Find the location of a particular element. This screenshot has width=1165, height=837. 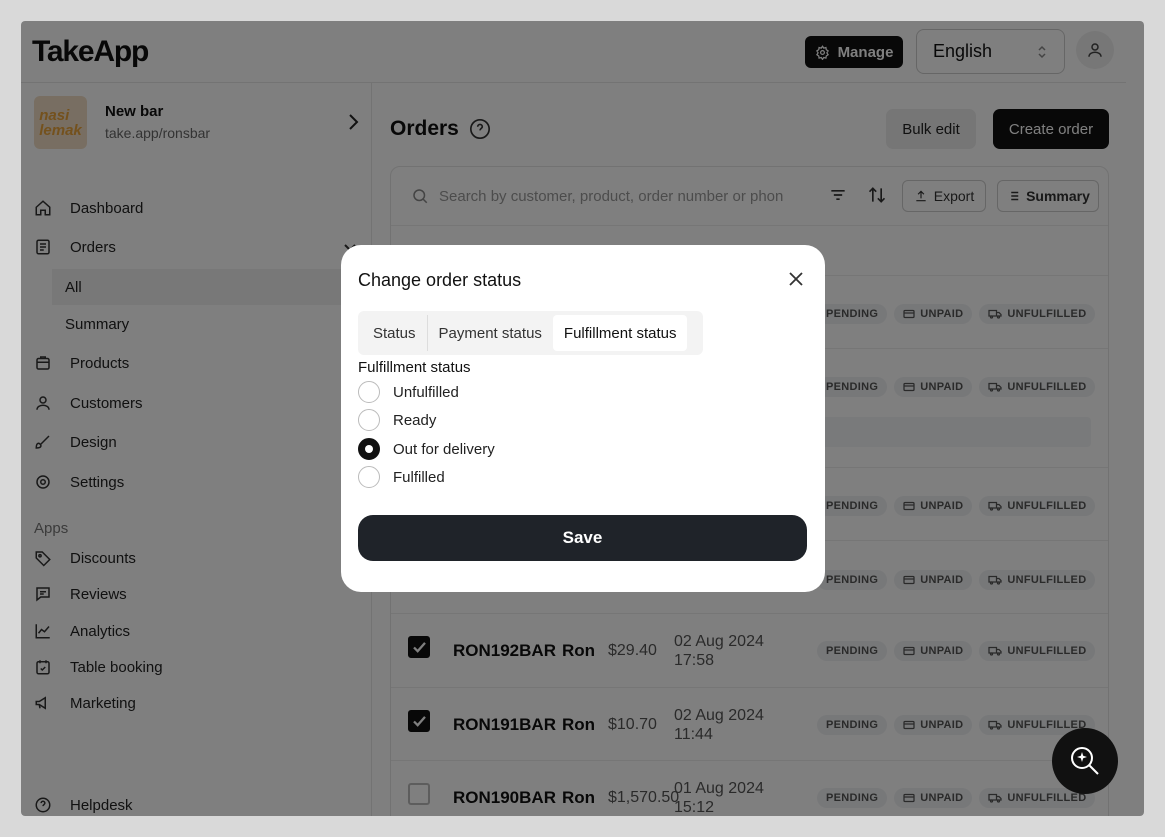

radio-option-unfulfilled: Unfulfilled is located at coordinates (408, 392).